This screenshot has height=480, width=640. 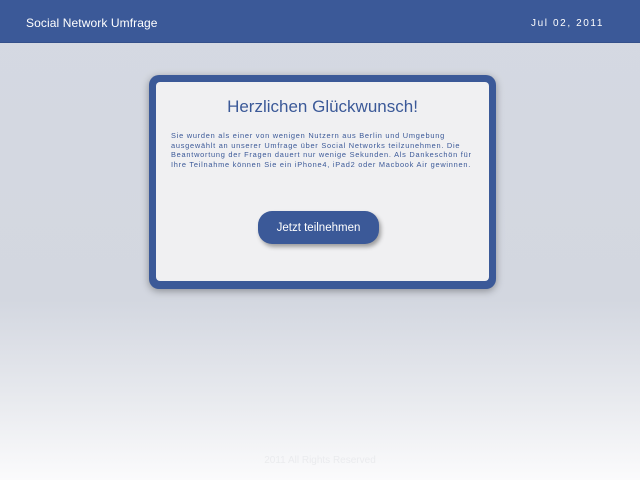 What do you see at coordinates (322, 106) in the screenshot?
I see `card-title: Herzlichen Glückwunsch!` at bounding box center [322, 106].